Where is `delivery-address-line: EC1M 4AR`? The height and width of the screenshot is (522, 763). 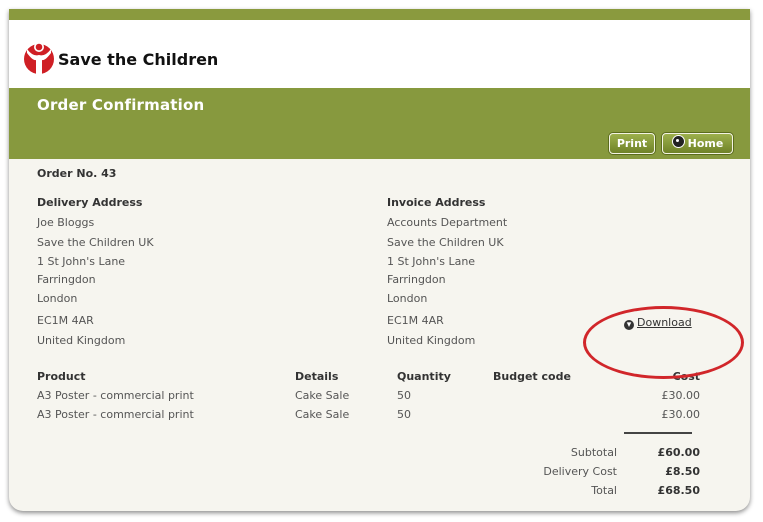 delivery-address-line: EC1M 4AR is located at coordinates (65, 320).